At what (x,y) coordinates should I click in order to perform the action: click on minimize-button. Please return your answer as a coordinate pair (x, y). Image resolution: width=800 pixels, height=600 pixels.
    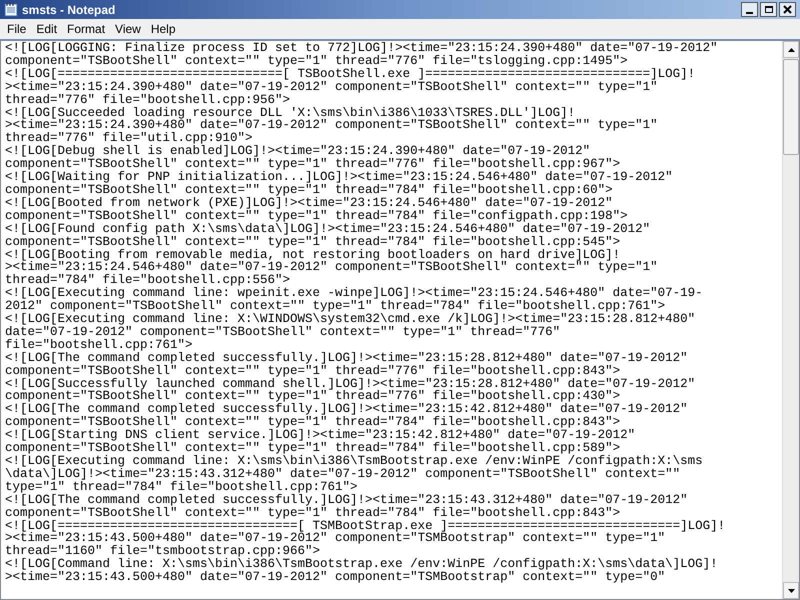
    Looking at the image, I should click on (749, 9).